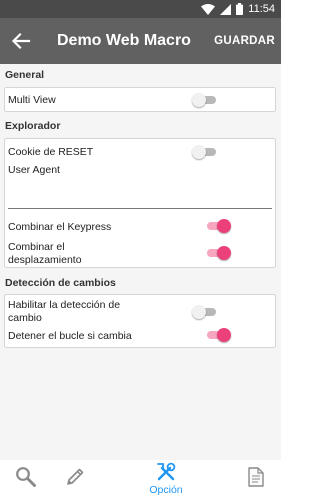  Describe the element at coordinates (60, 283) in the screenshot. I see `section-title-deteccion: Detección de cambios` at that location.